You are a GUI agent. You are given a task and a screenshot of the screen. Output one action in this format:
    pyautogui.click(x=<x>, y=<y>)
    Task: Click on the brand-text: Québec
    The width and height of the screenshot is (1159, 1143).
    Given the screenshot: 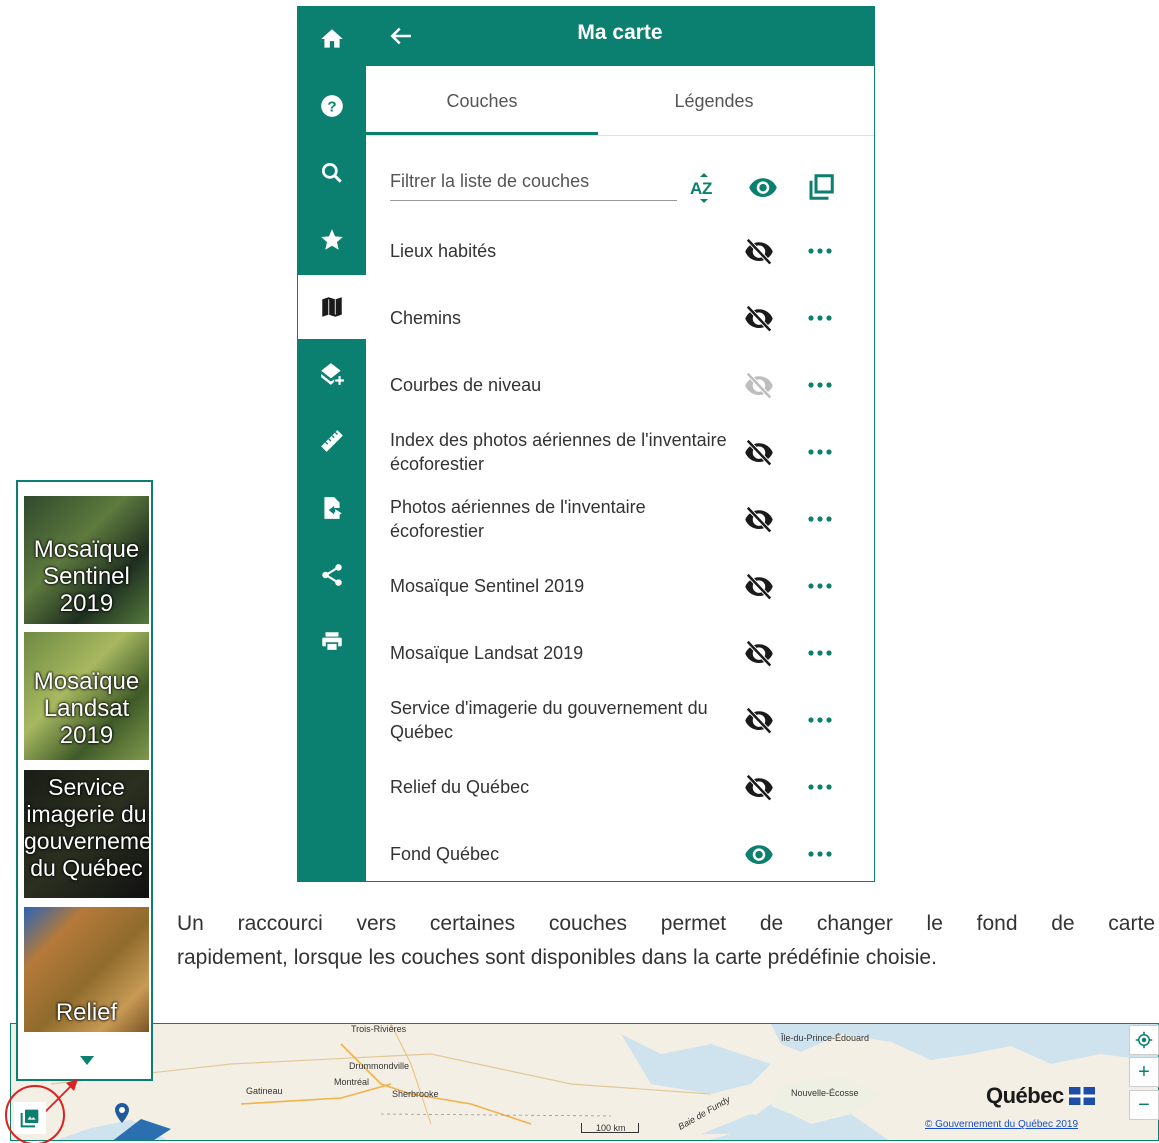 What is the action you would take?
    pyautogui.click(x=1025, y=1095)
    